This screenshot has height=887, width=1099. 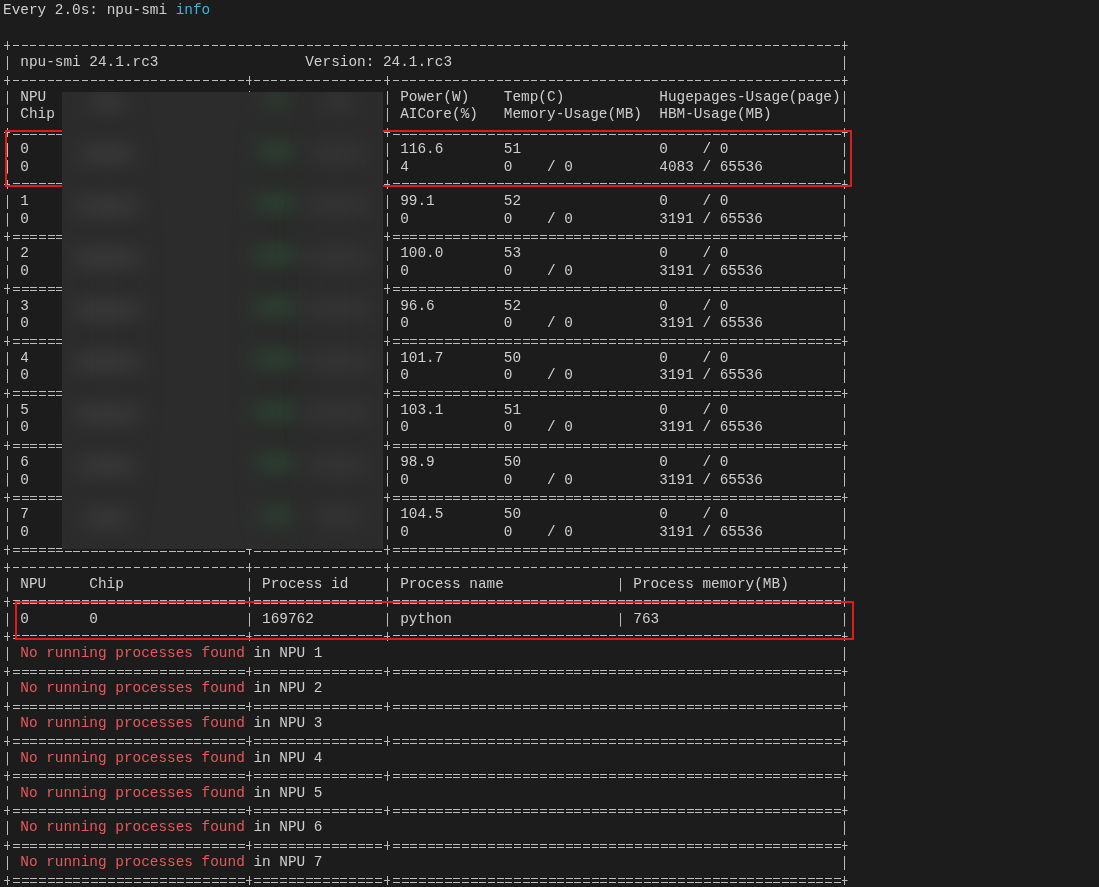 What do you see at coordinates (24, 306) in the screenshot?
I see `table-cell: 3` at bounding box center [24, 306].